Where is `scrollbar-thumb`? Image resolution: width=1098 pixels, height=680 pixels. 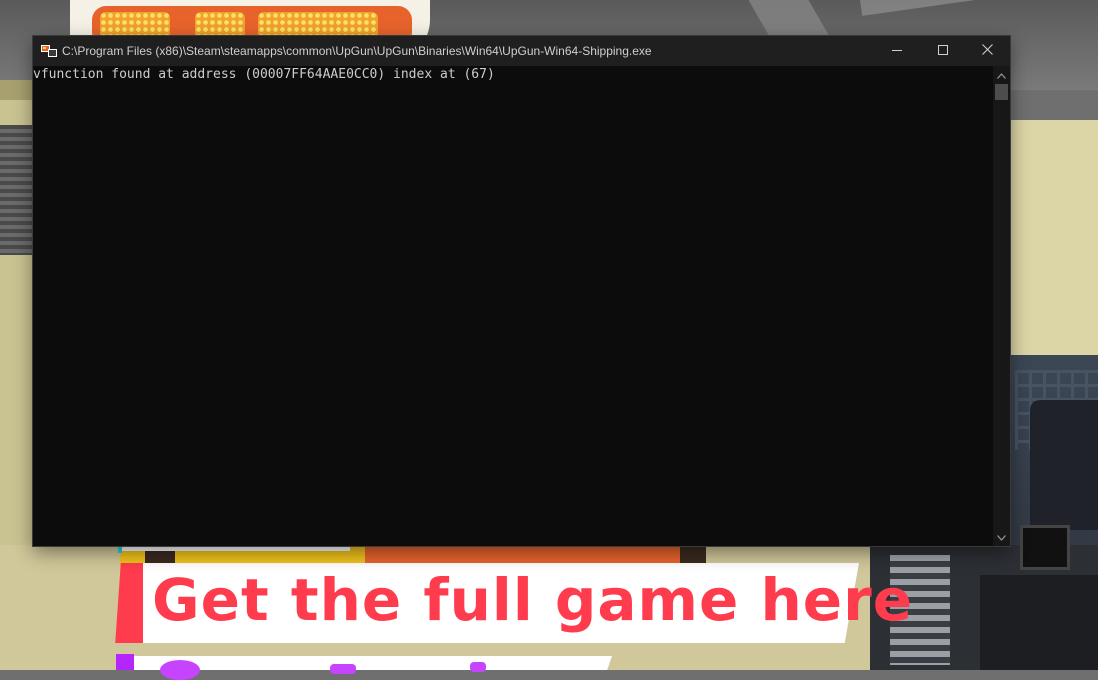 scrollbar-thumb is located at coordinates (1001, 92).